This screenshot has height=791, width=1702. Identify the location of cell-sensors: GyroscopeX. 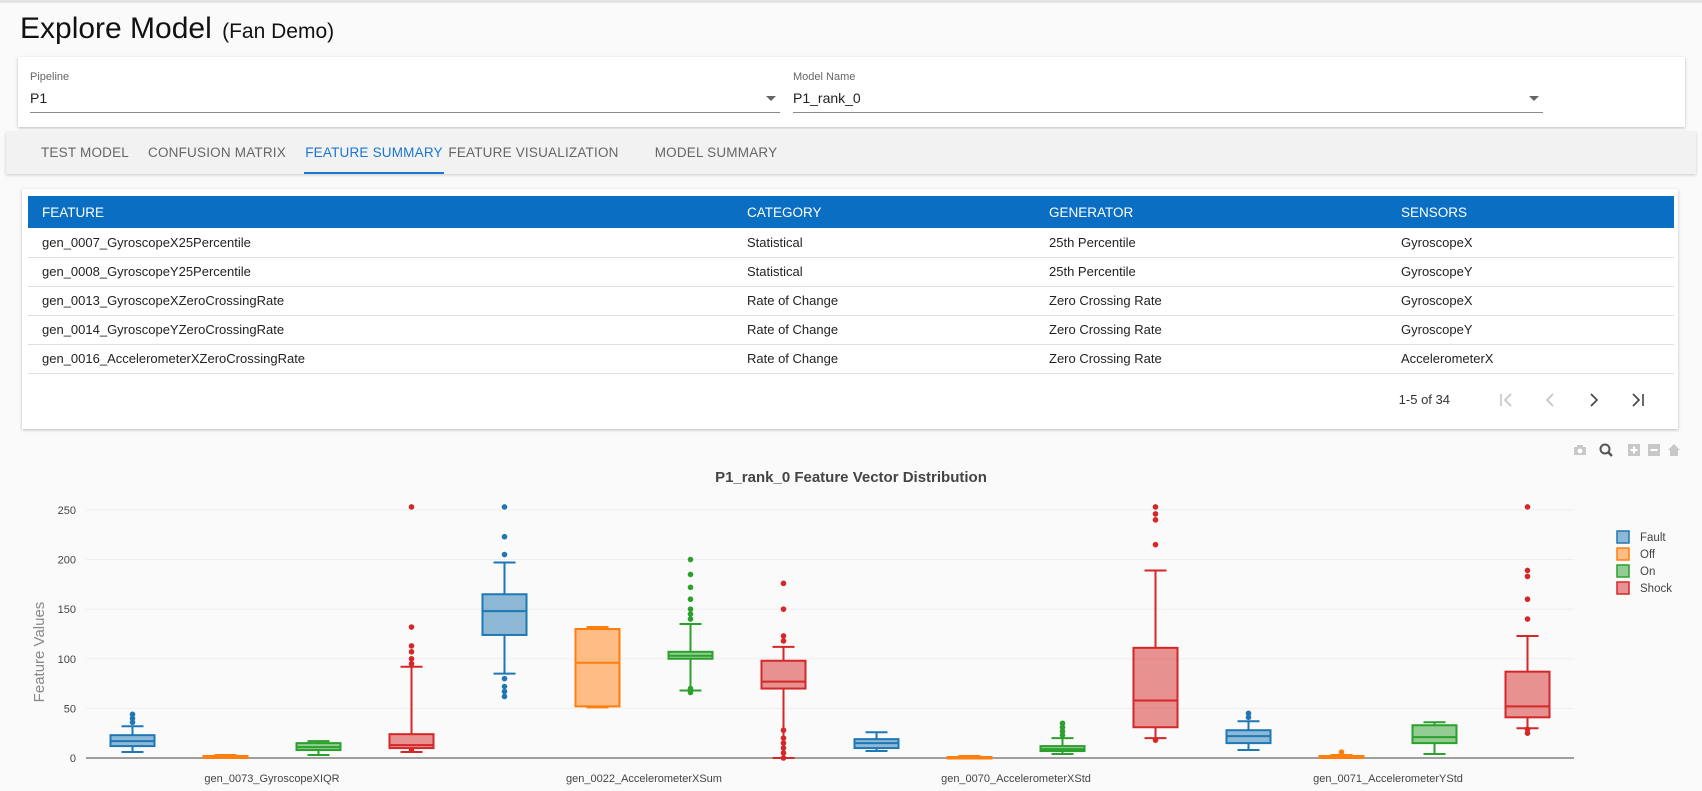
(1530, 243).